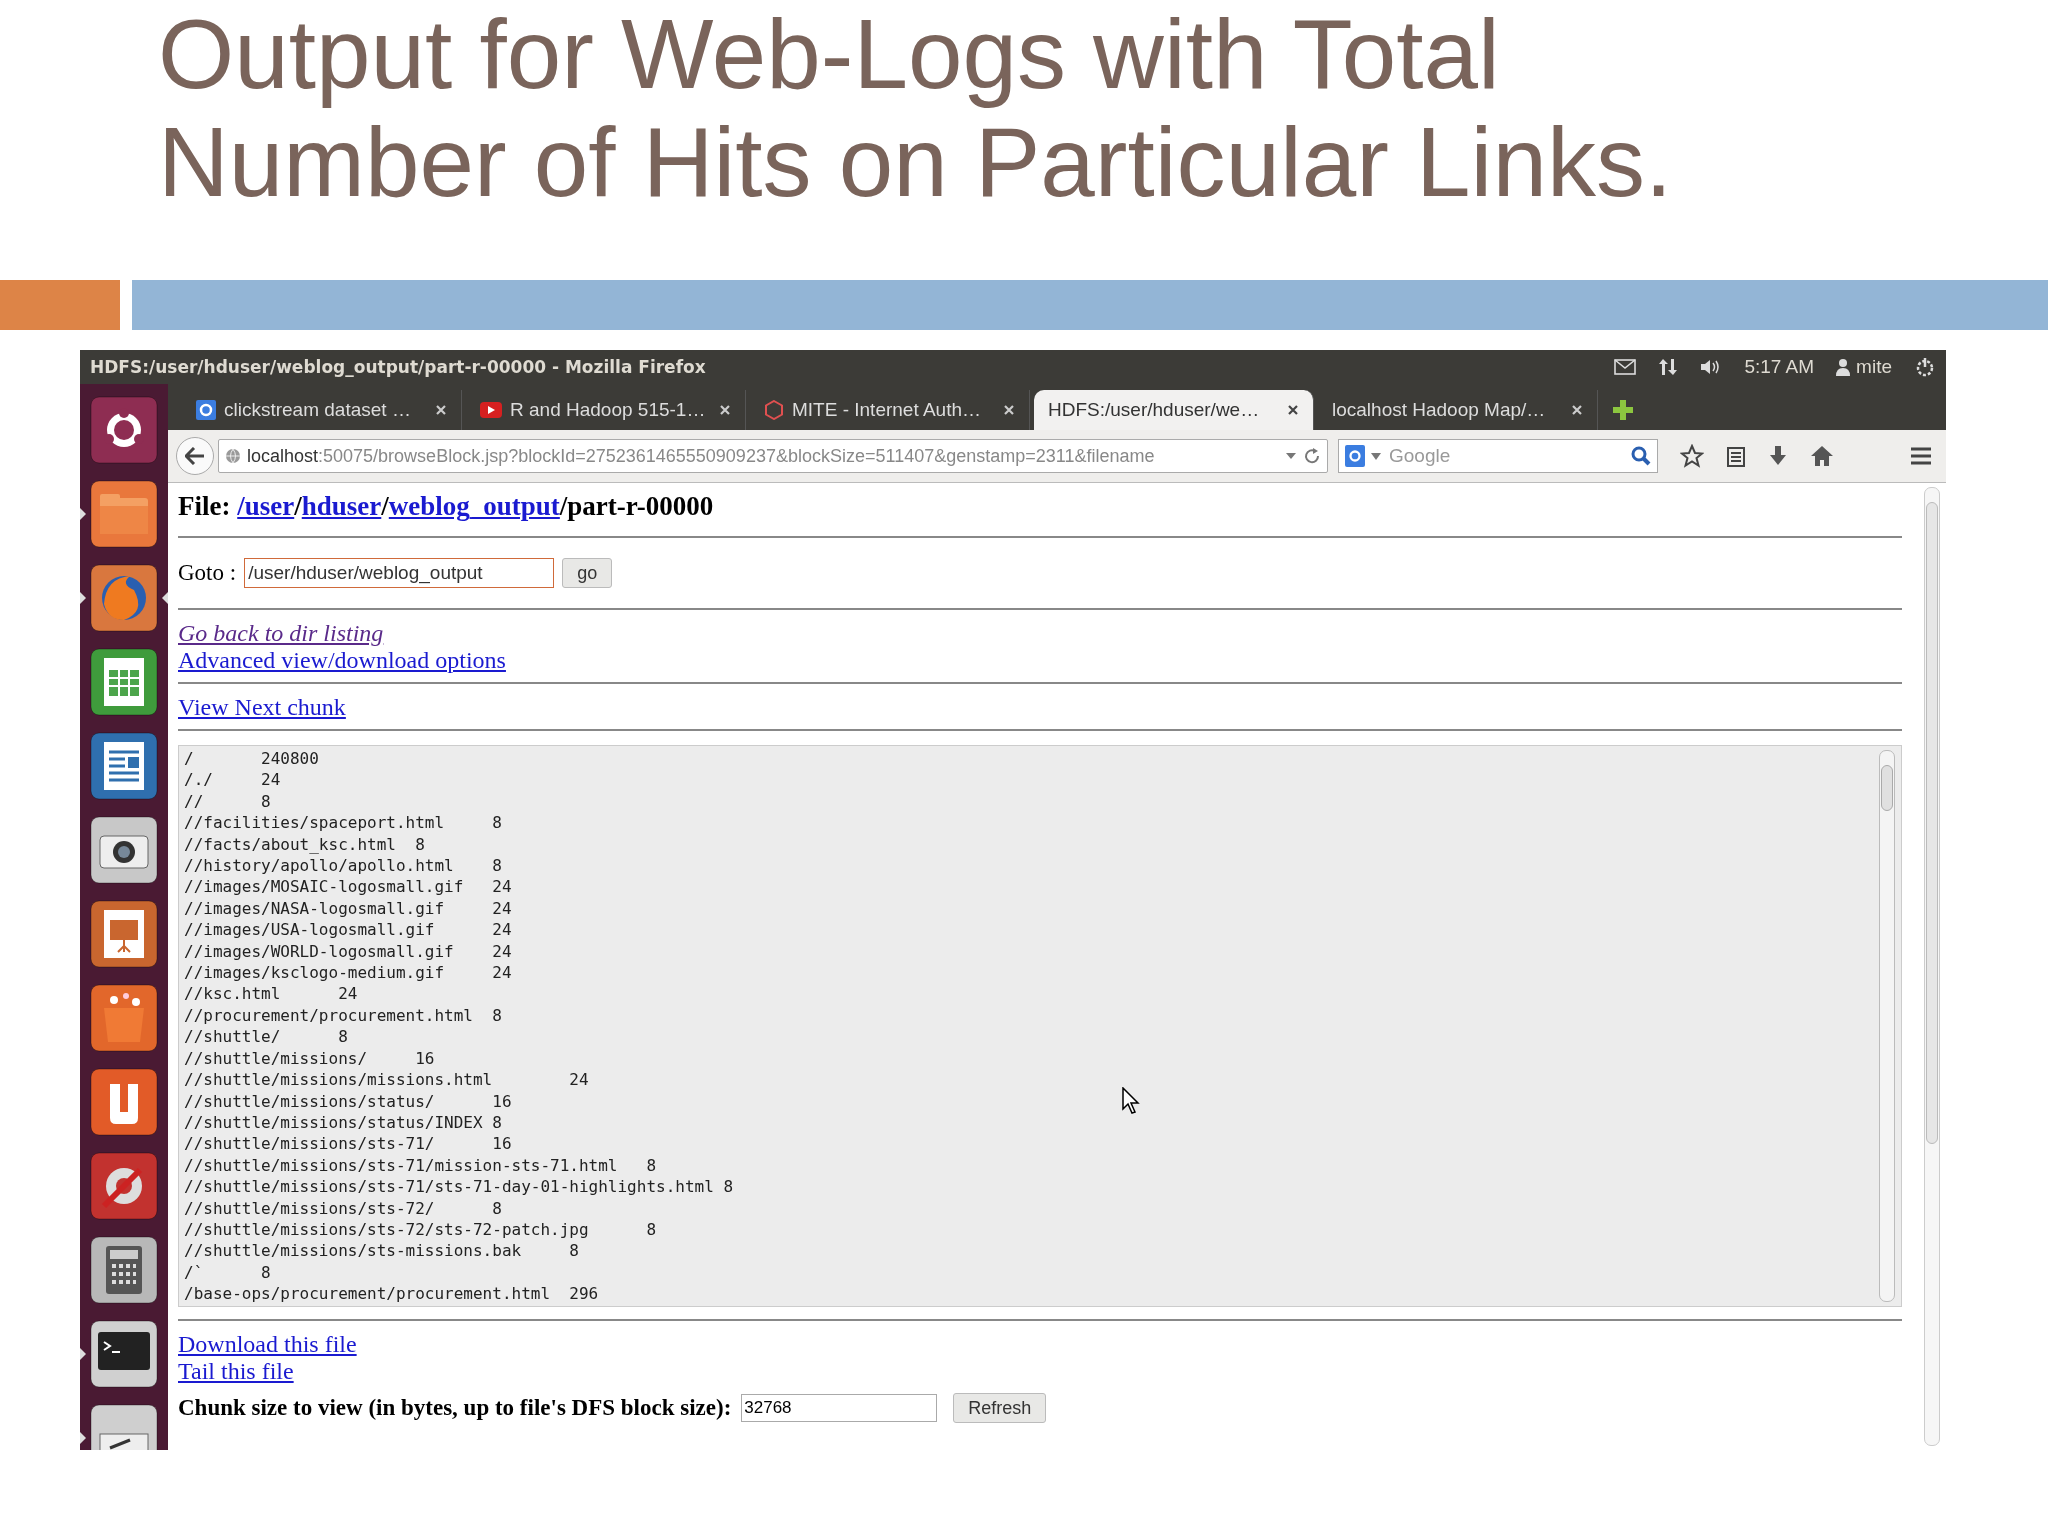 The image size is (2048, 1536). What do you see at coordinates (266, 506) in the screenshot?
I see `path-link: /user` at bounding box center [266, 506].